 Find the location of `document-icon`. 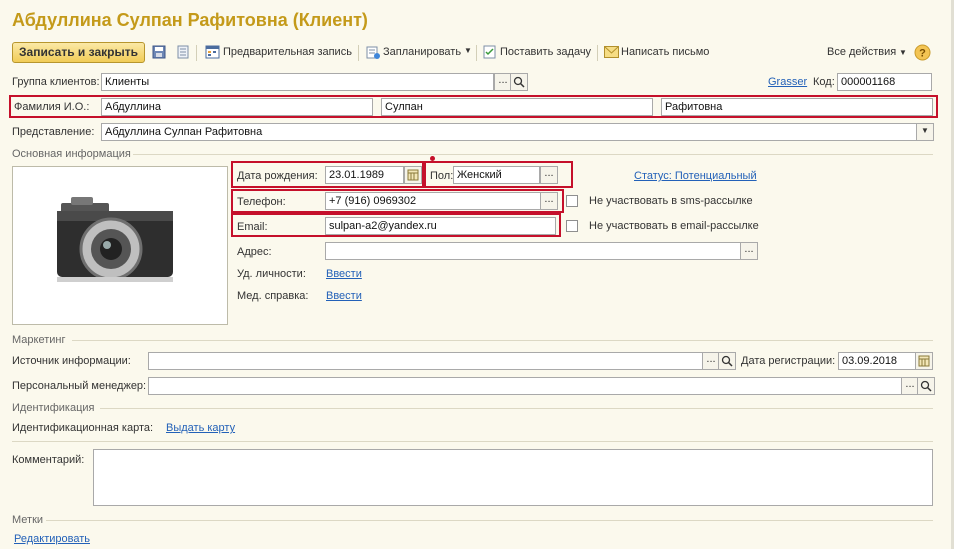

document-icon is located at coordinates (183, 53).